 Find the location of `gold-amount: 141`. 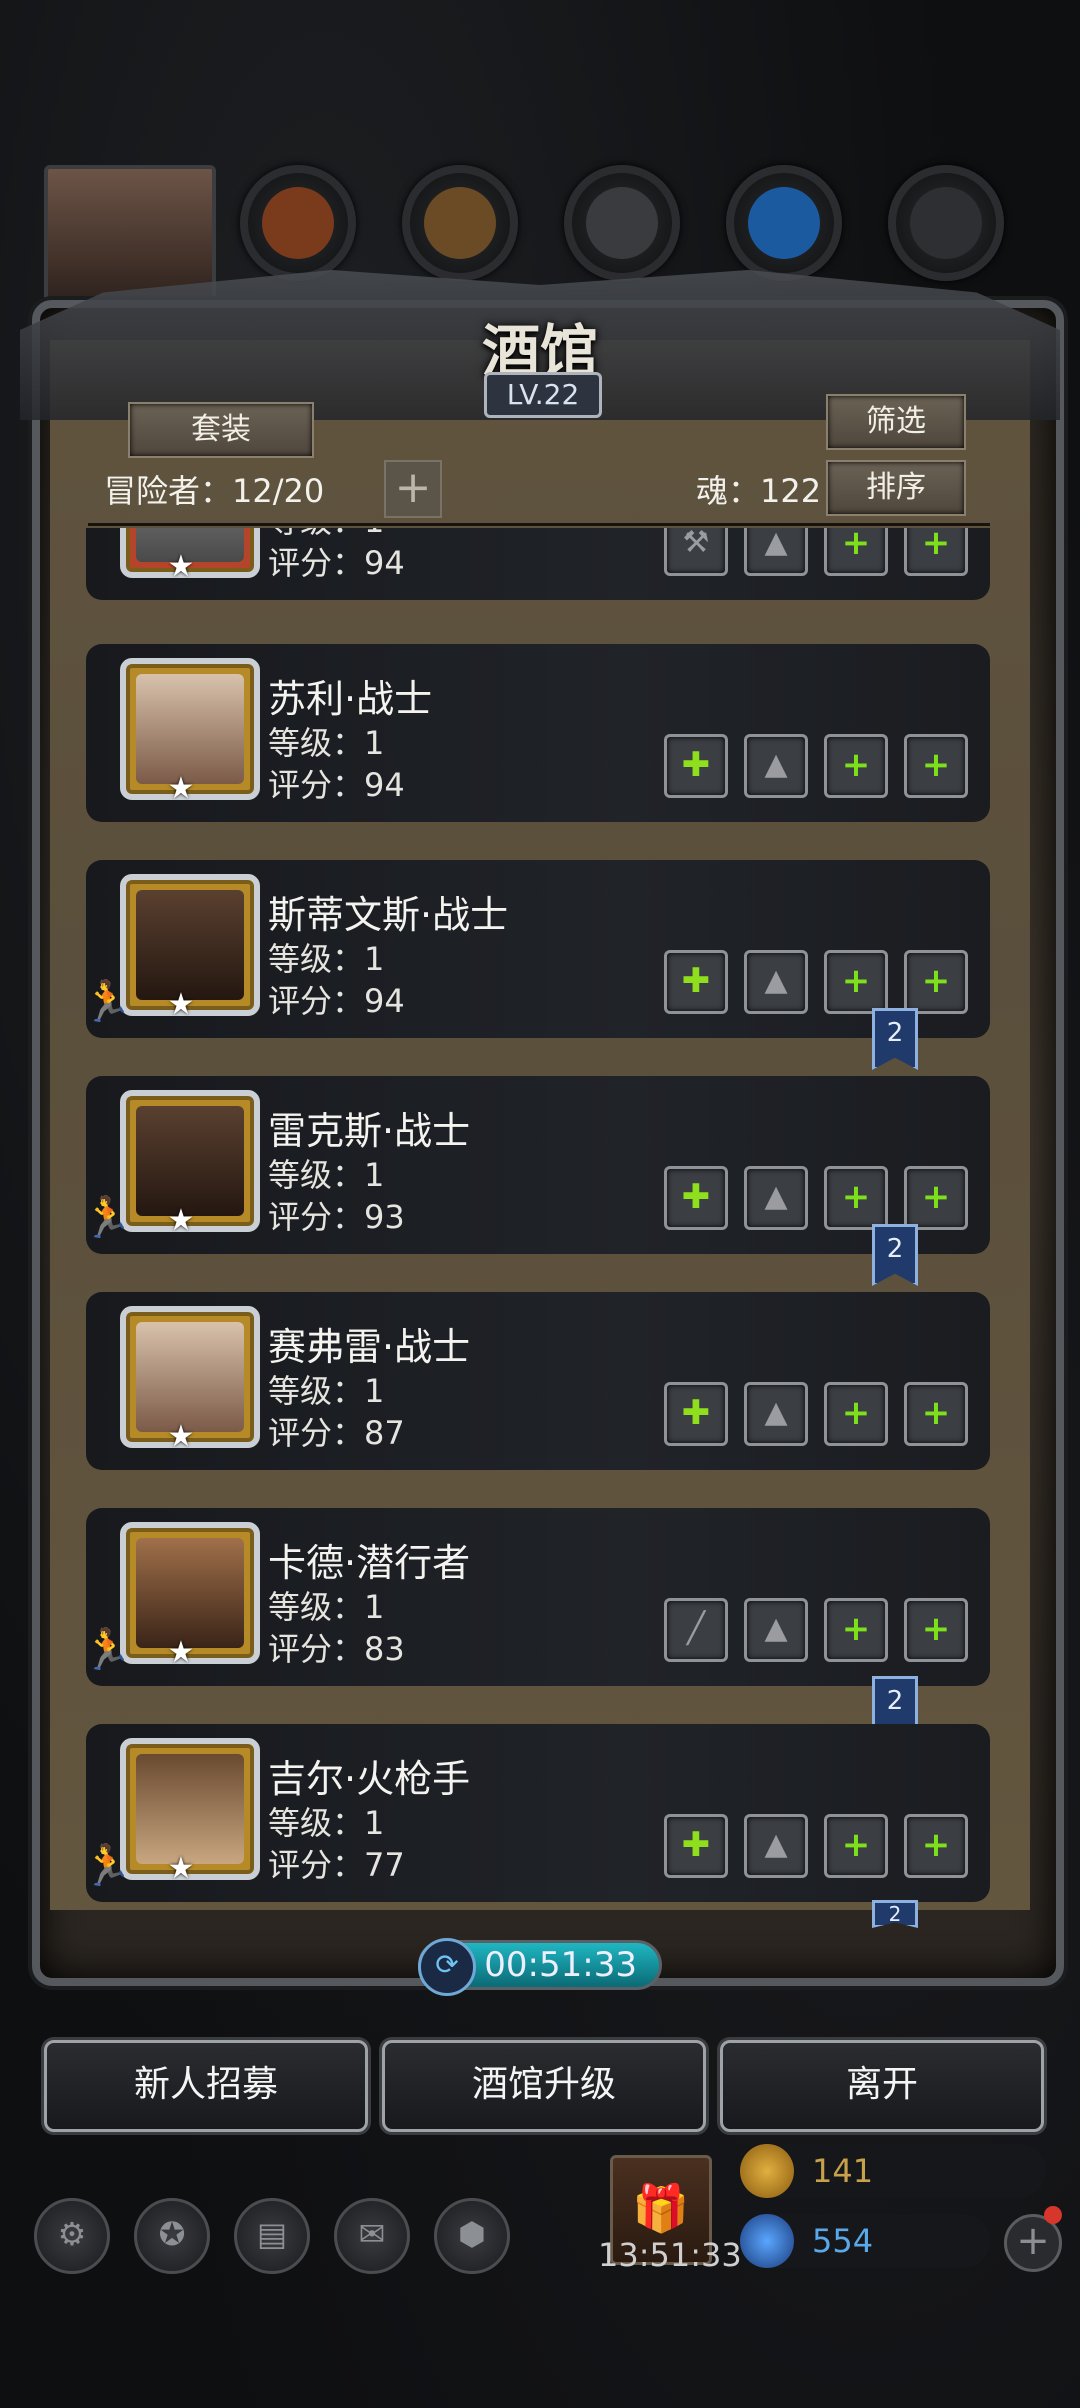

gold-amount: 141 is located at coordinates (843, 2171).